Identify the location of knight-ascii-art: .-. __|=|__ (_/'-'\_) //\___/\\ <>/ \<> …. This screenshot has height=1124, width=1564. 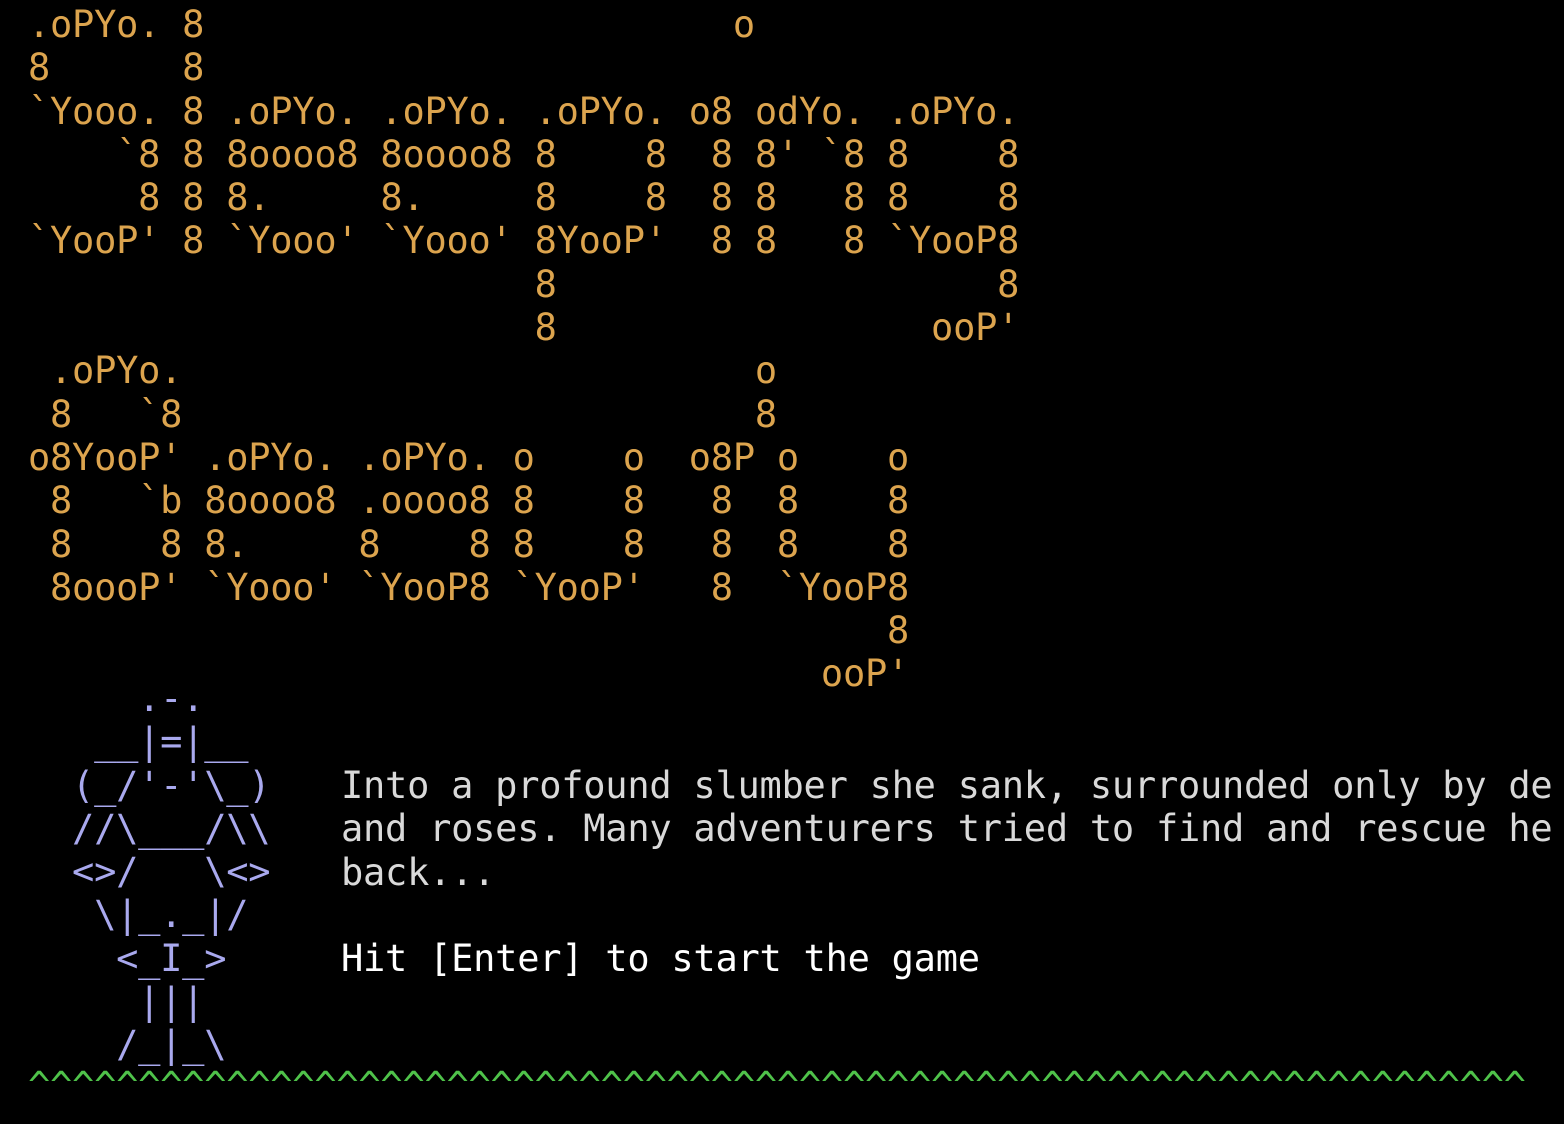
(171, 872).